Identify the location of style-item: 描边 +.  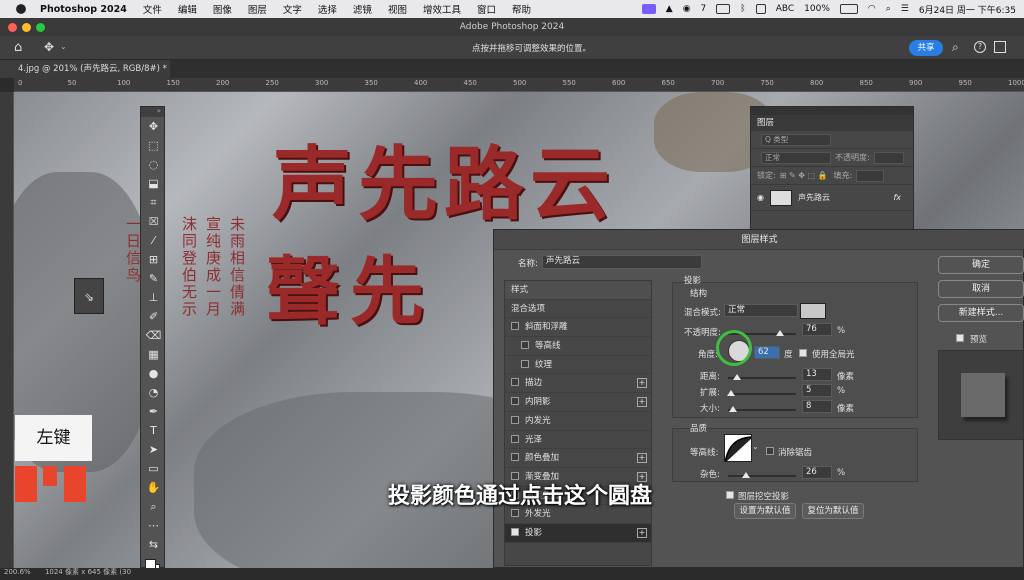
(578, 384).